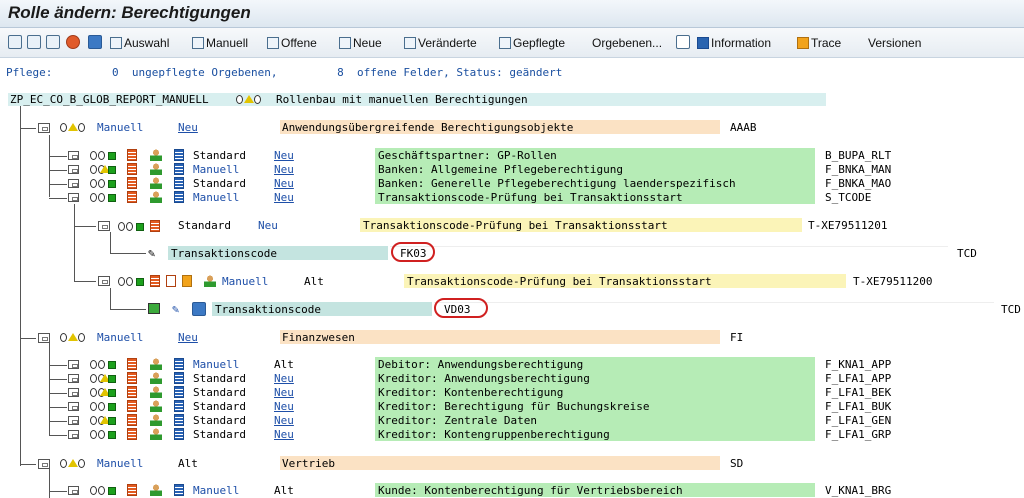  Describe the element at coordinates (171, 281) in the screenshot. I see `copy-icon` at that location.